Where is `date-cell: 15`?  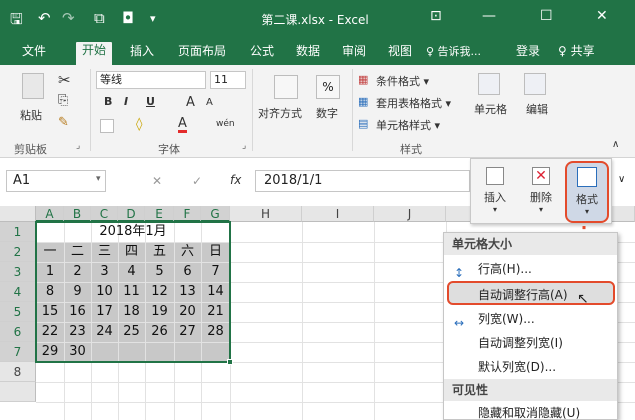 date-cell: 15 is located at coordinates (50, 312).